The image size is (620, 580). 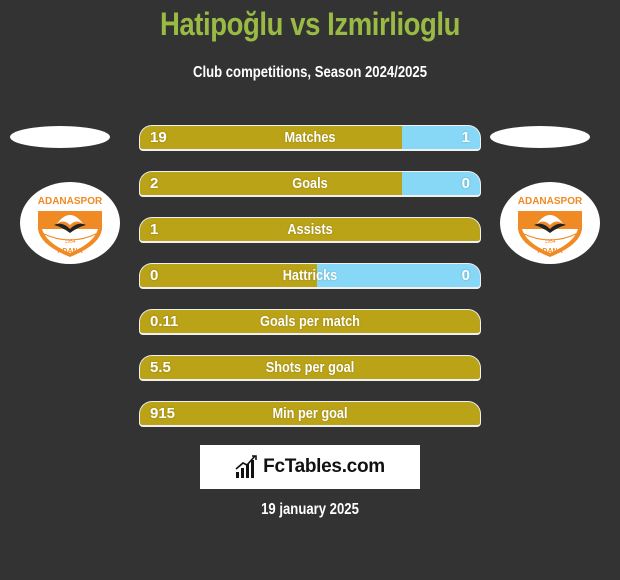 I want to click on stat-label: Goals, so click(x=310, y=183).